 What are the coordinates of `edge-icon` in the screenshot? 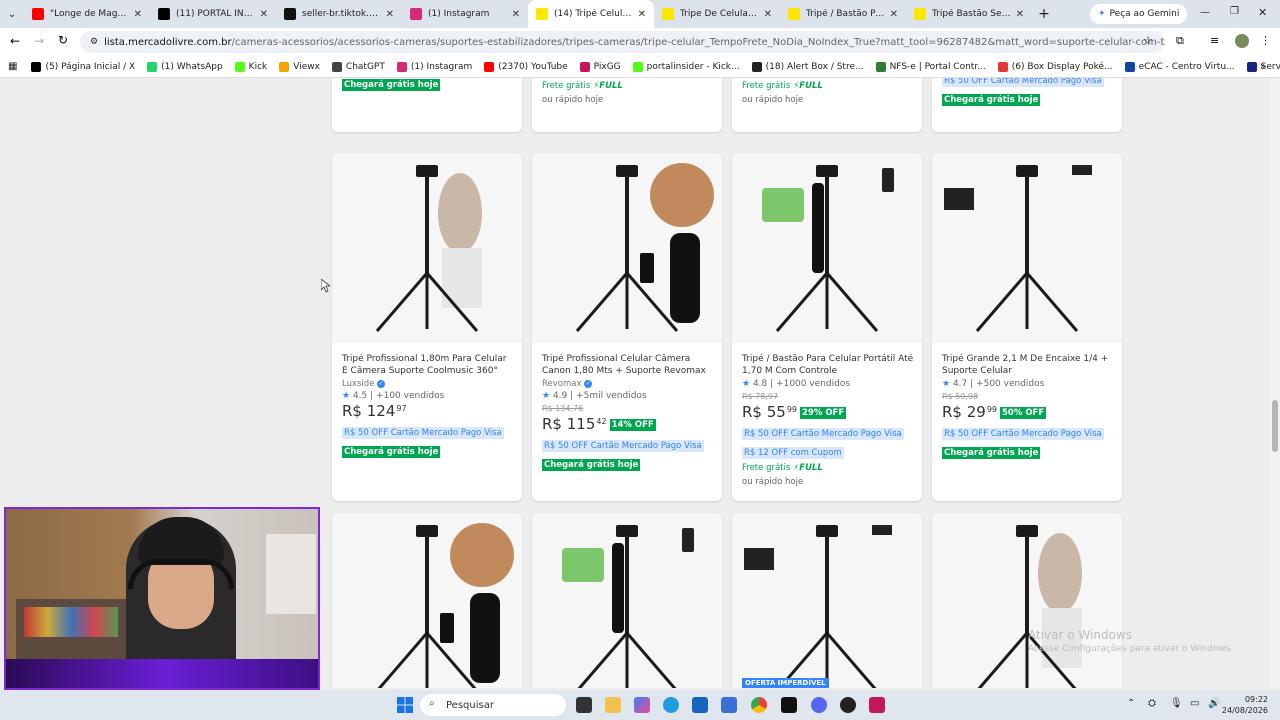 It's located at (671, 705).